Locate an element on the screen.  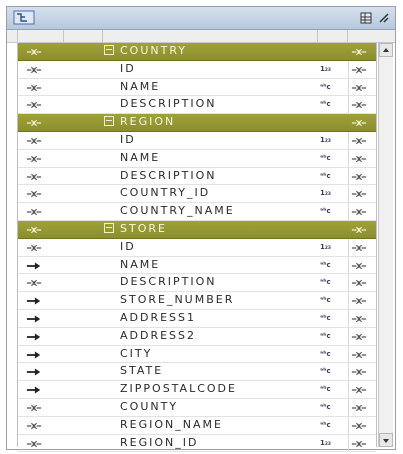
vertical-scrollbar is located at coordinates (385, 245).